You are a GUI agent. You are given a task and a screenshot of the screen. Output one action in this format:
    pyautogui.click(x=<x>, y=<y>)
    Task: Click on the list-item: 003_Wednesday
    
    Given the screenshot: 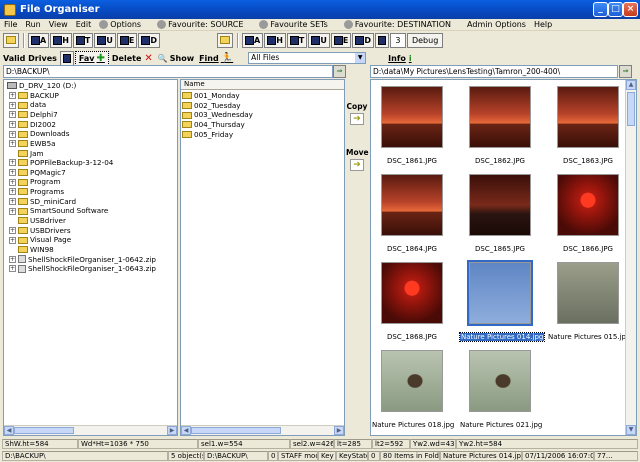 What is the action you would take?
    pyautogui.click(x=263, y=115)
    